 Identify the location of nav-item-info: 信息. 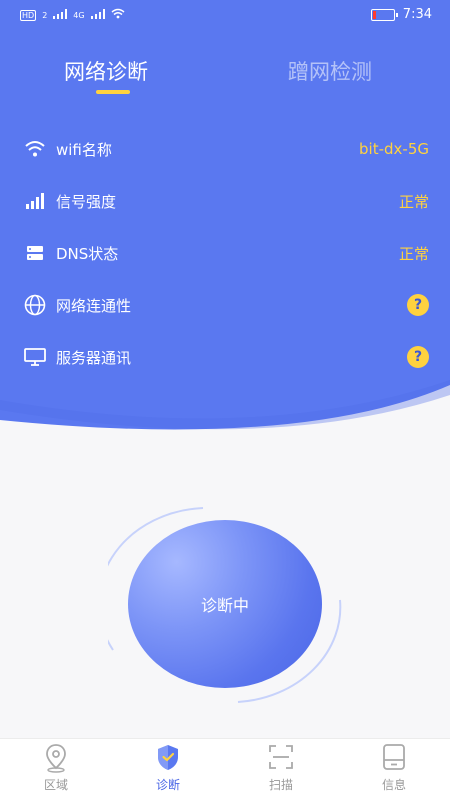
(394, 770).